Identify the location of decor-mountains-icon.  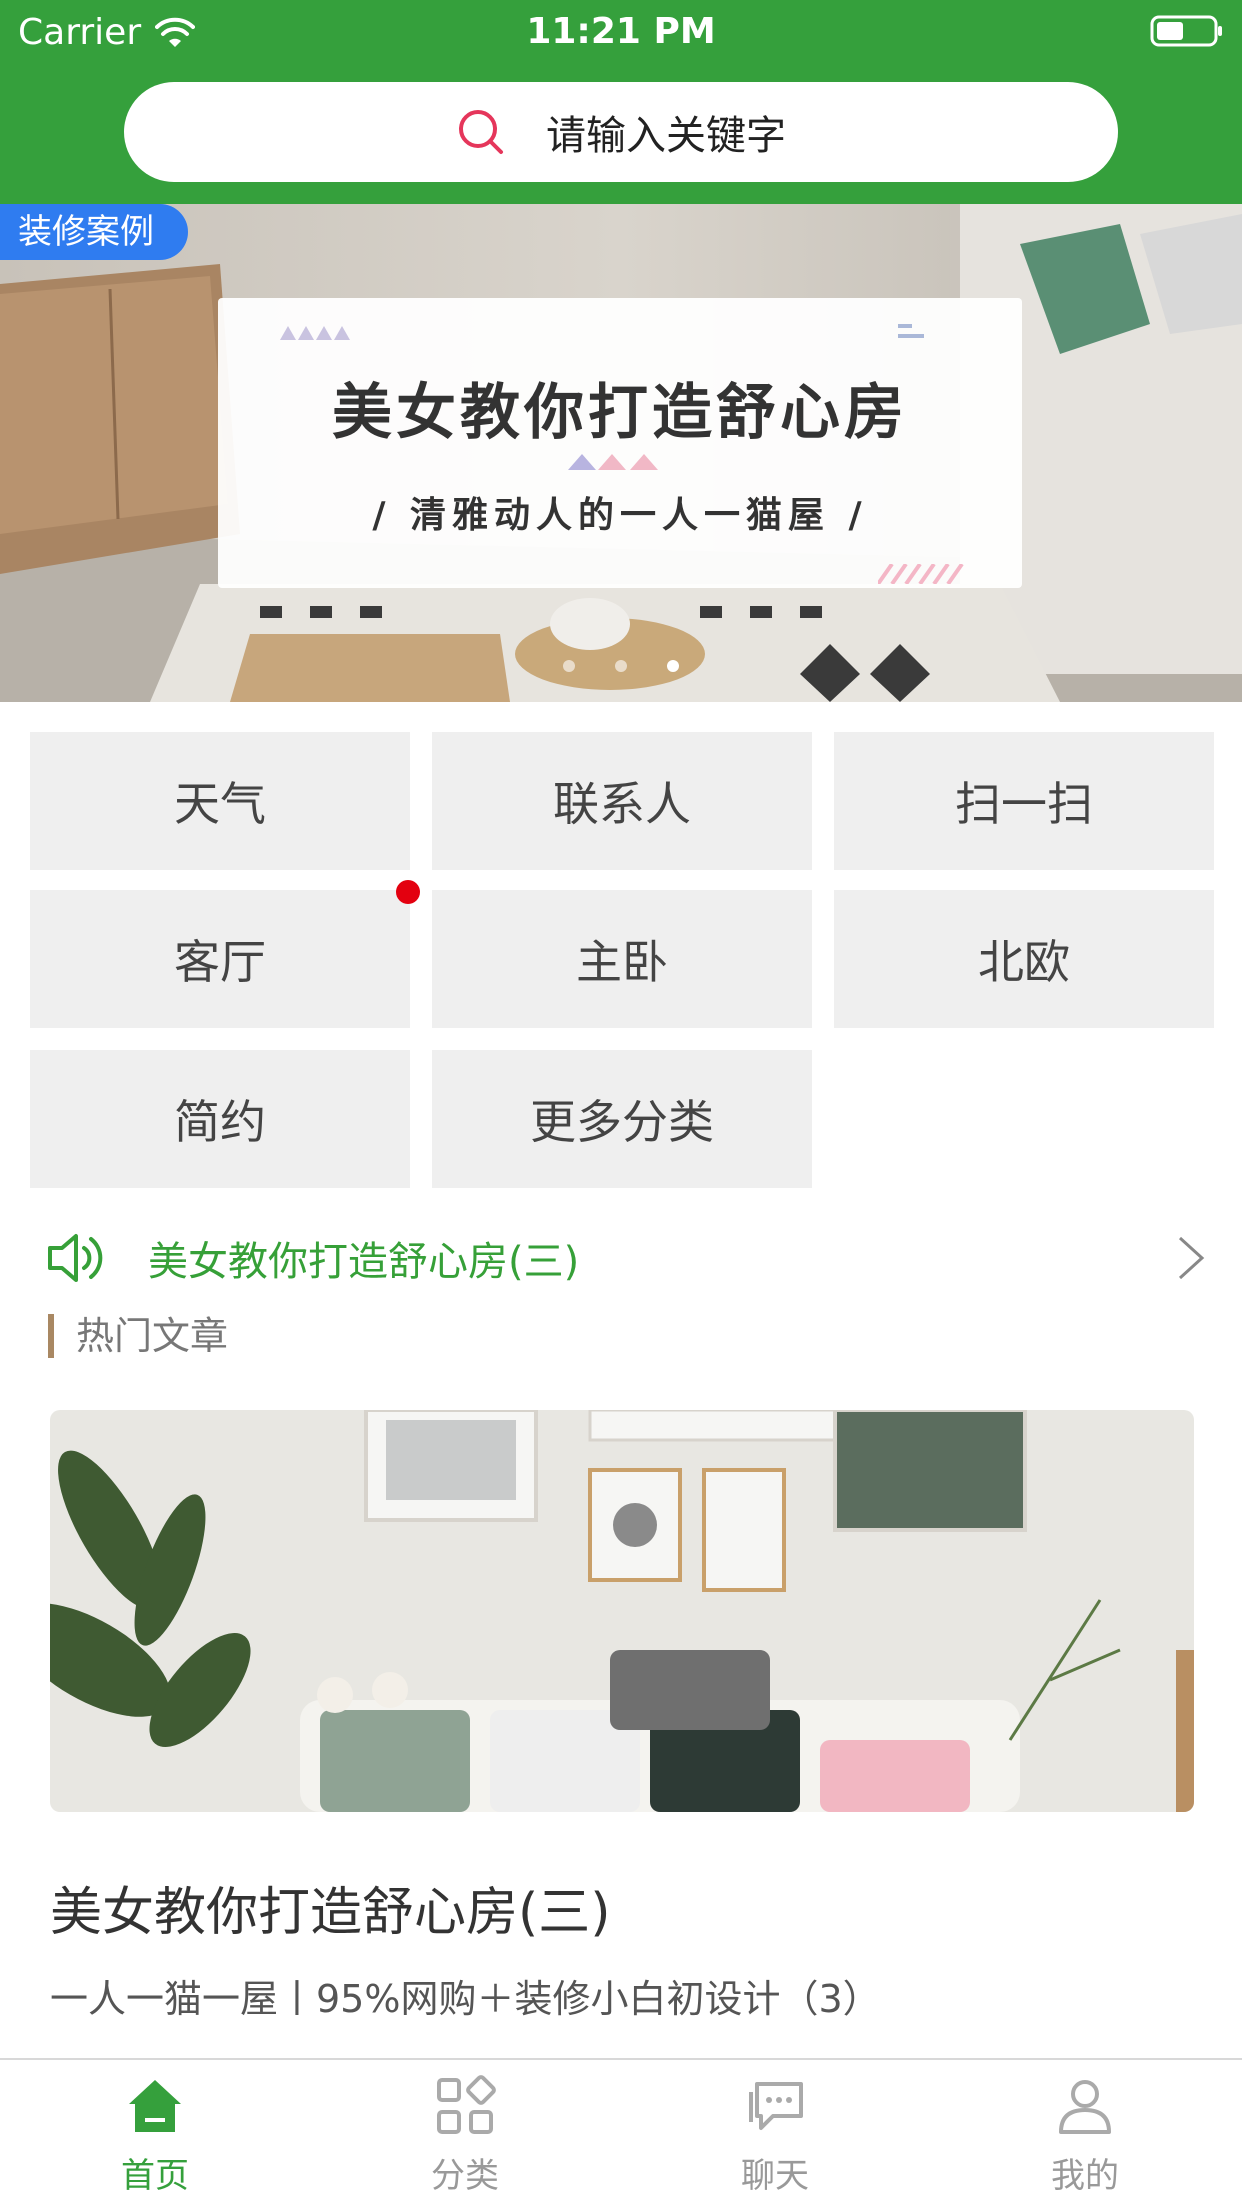
(613, 462).